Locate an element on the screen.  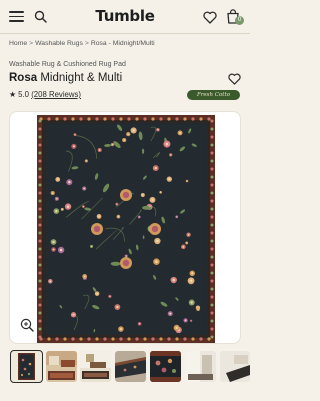
heart-icon is located at coordinates (210, 17).